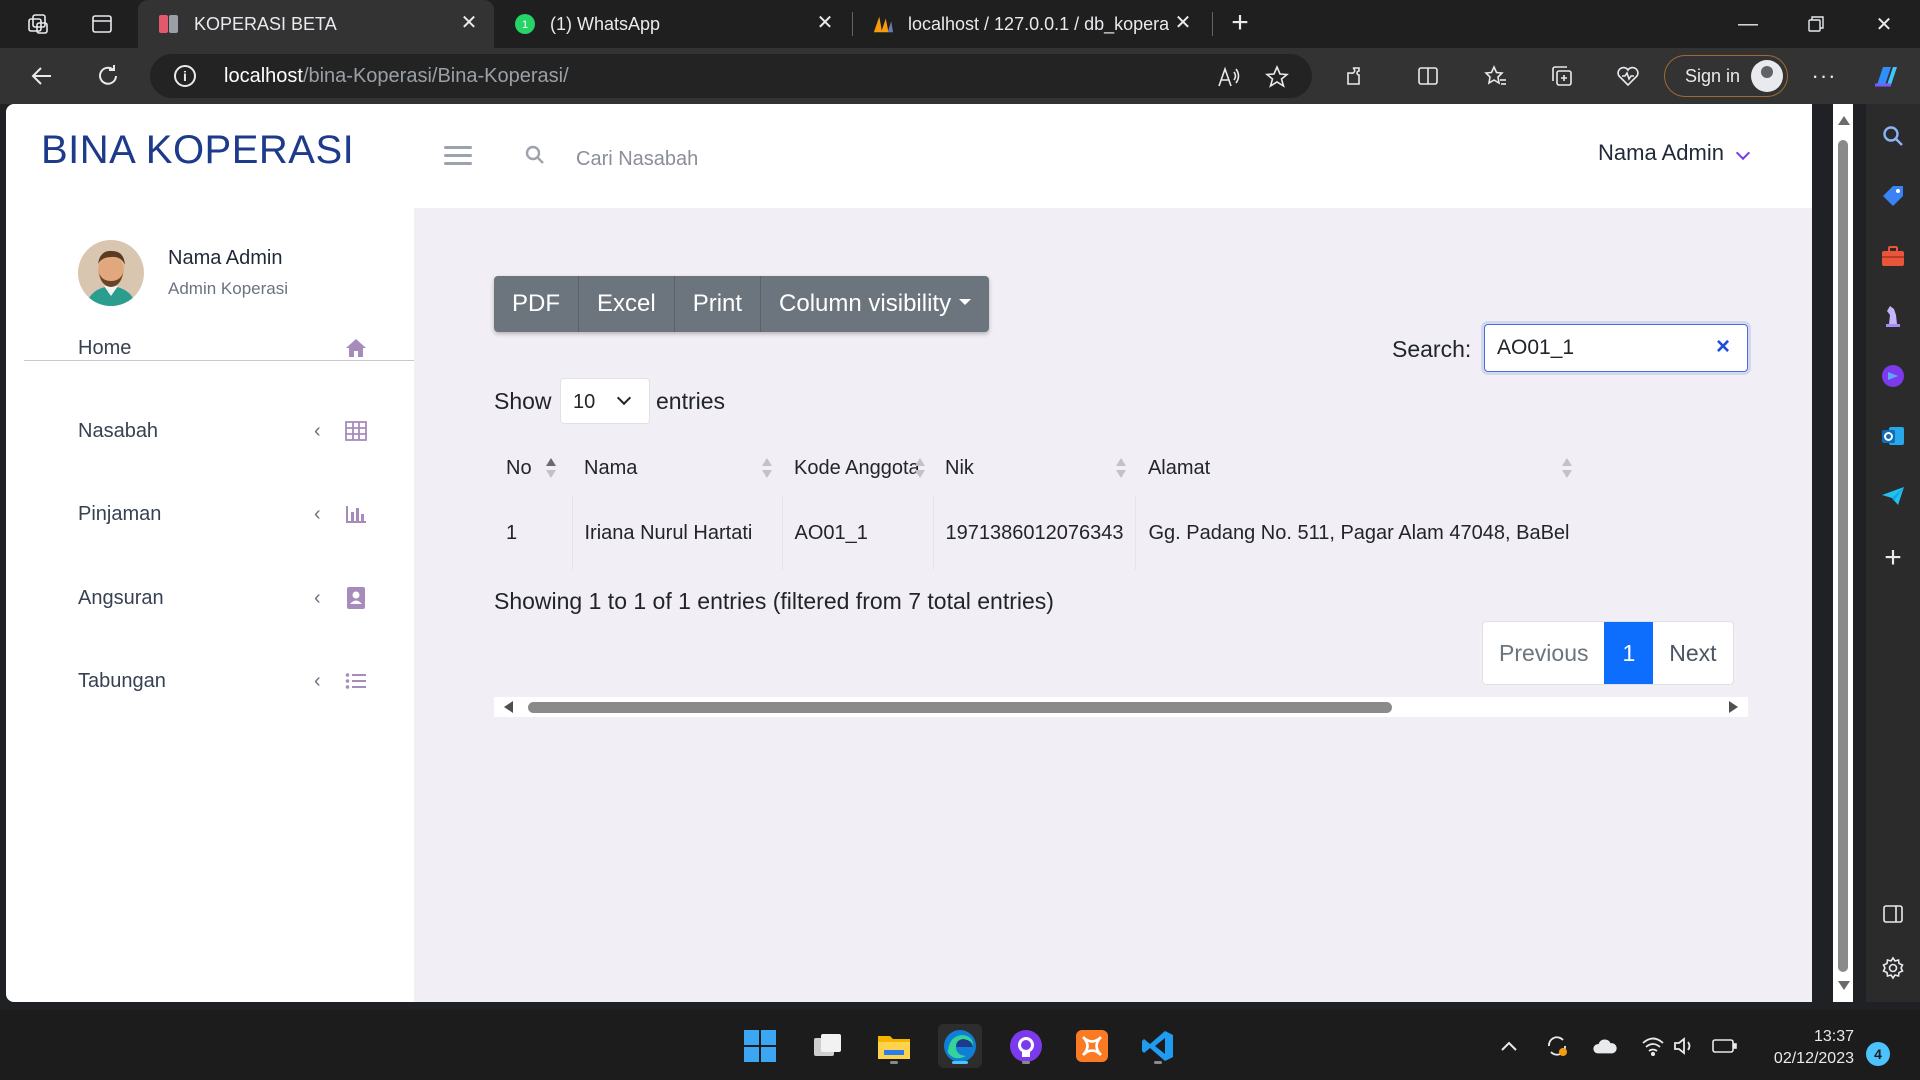 This screenshot has height=1080, width=1920. Describe the element at coordinates (894, 1046) in the screenshot. I see `file-explorer-icon` at that location.